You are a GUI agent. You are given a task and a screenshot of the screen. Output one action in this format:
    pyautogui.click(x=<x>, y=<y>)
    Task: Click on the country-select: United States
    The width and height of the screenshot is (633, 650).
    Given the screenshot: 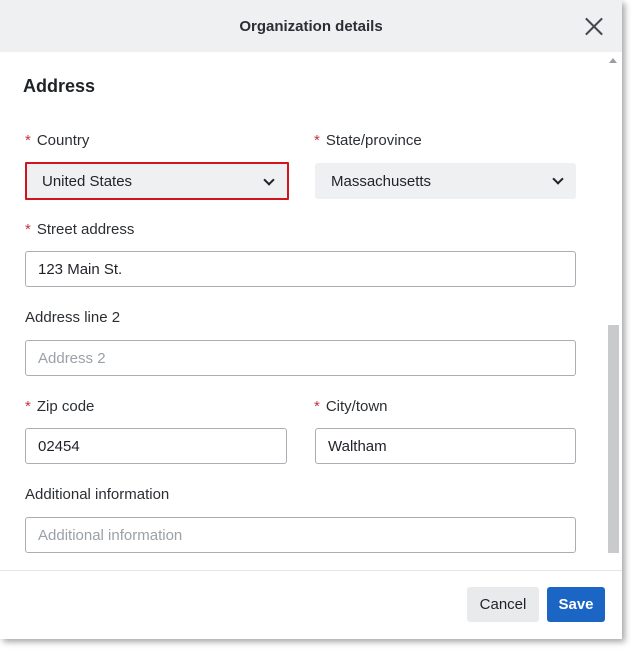 What is the action you would take?
    pyautogui.click(x=157, y=181)
    